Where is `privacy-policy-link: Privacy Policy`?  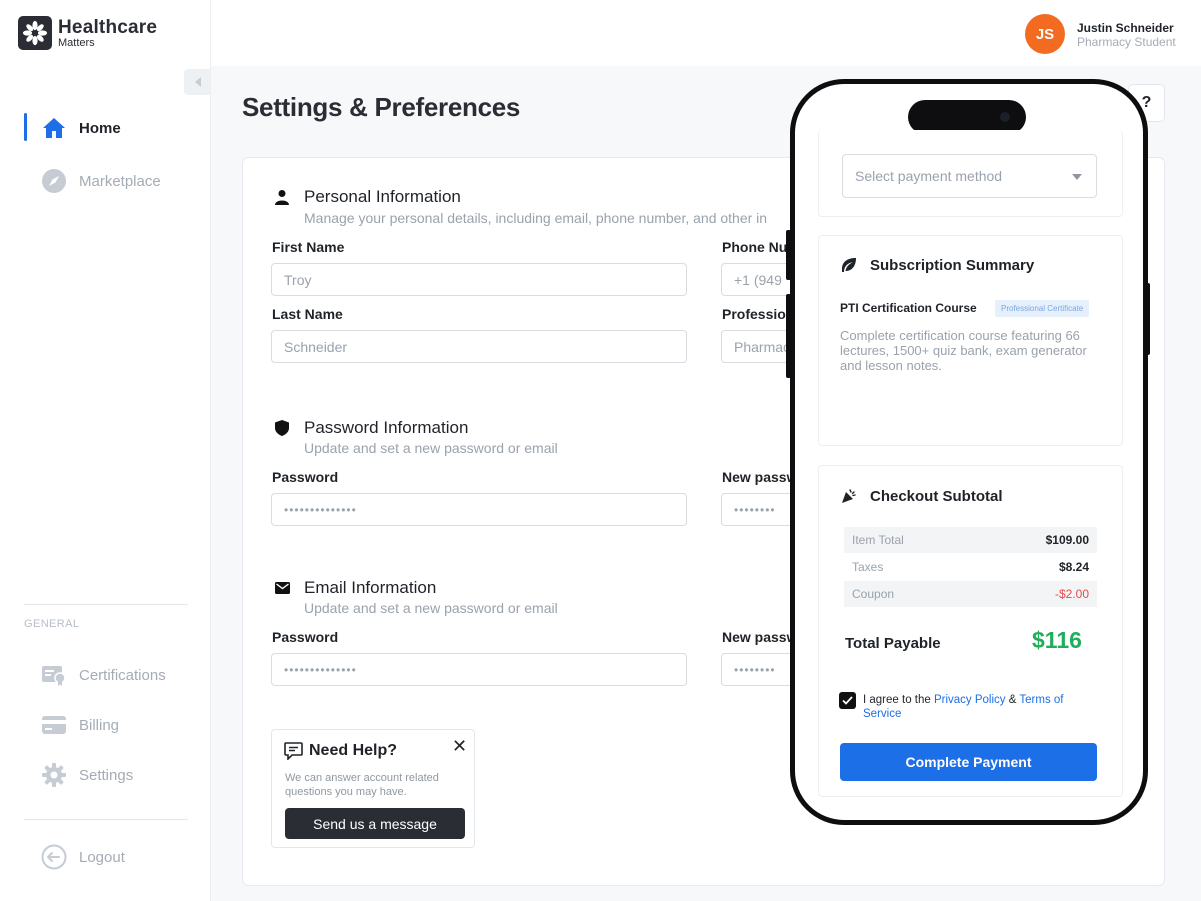 privacy-policy-link: Privacy Policy is located at coordinates (970, 700).